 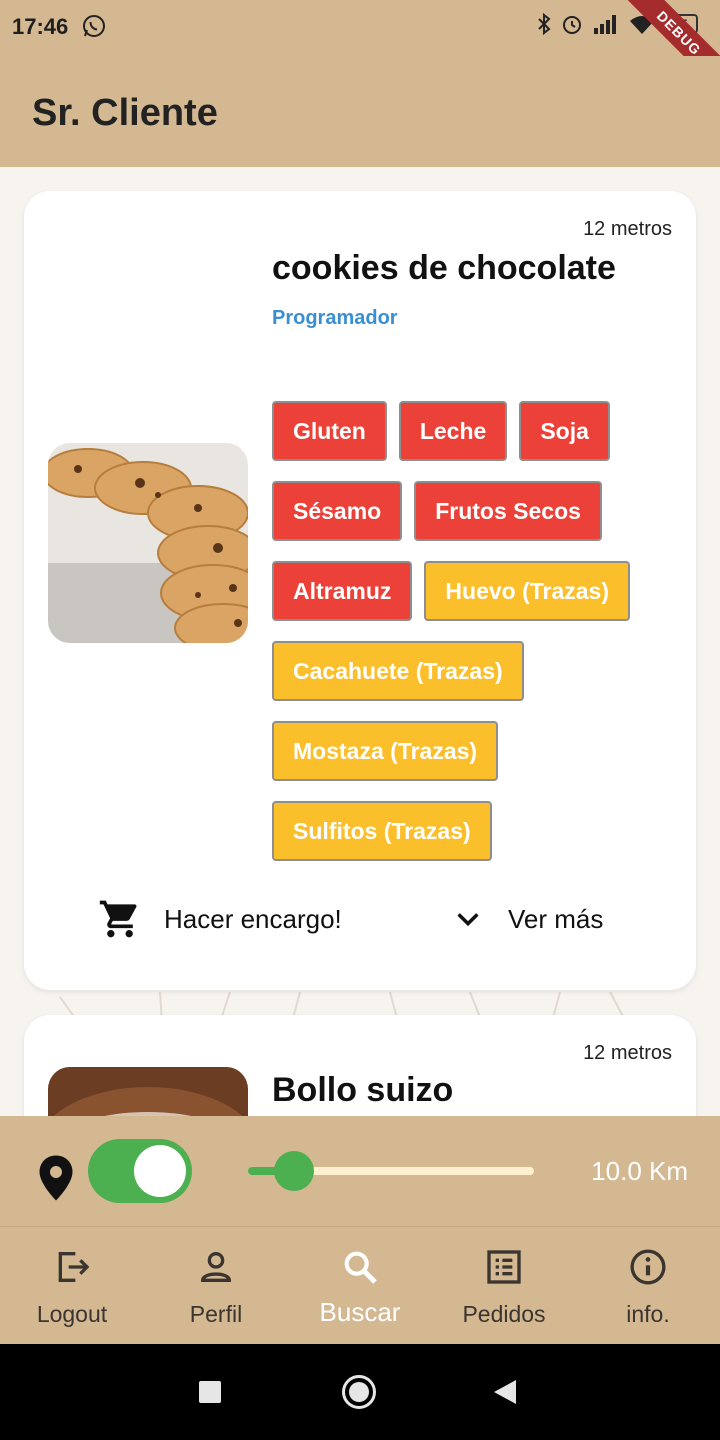 I want to click on status-bar: 17:46 35, so click(x=360, y=28).